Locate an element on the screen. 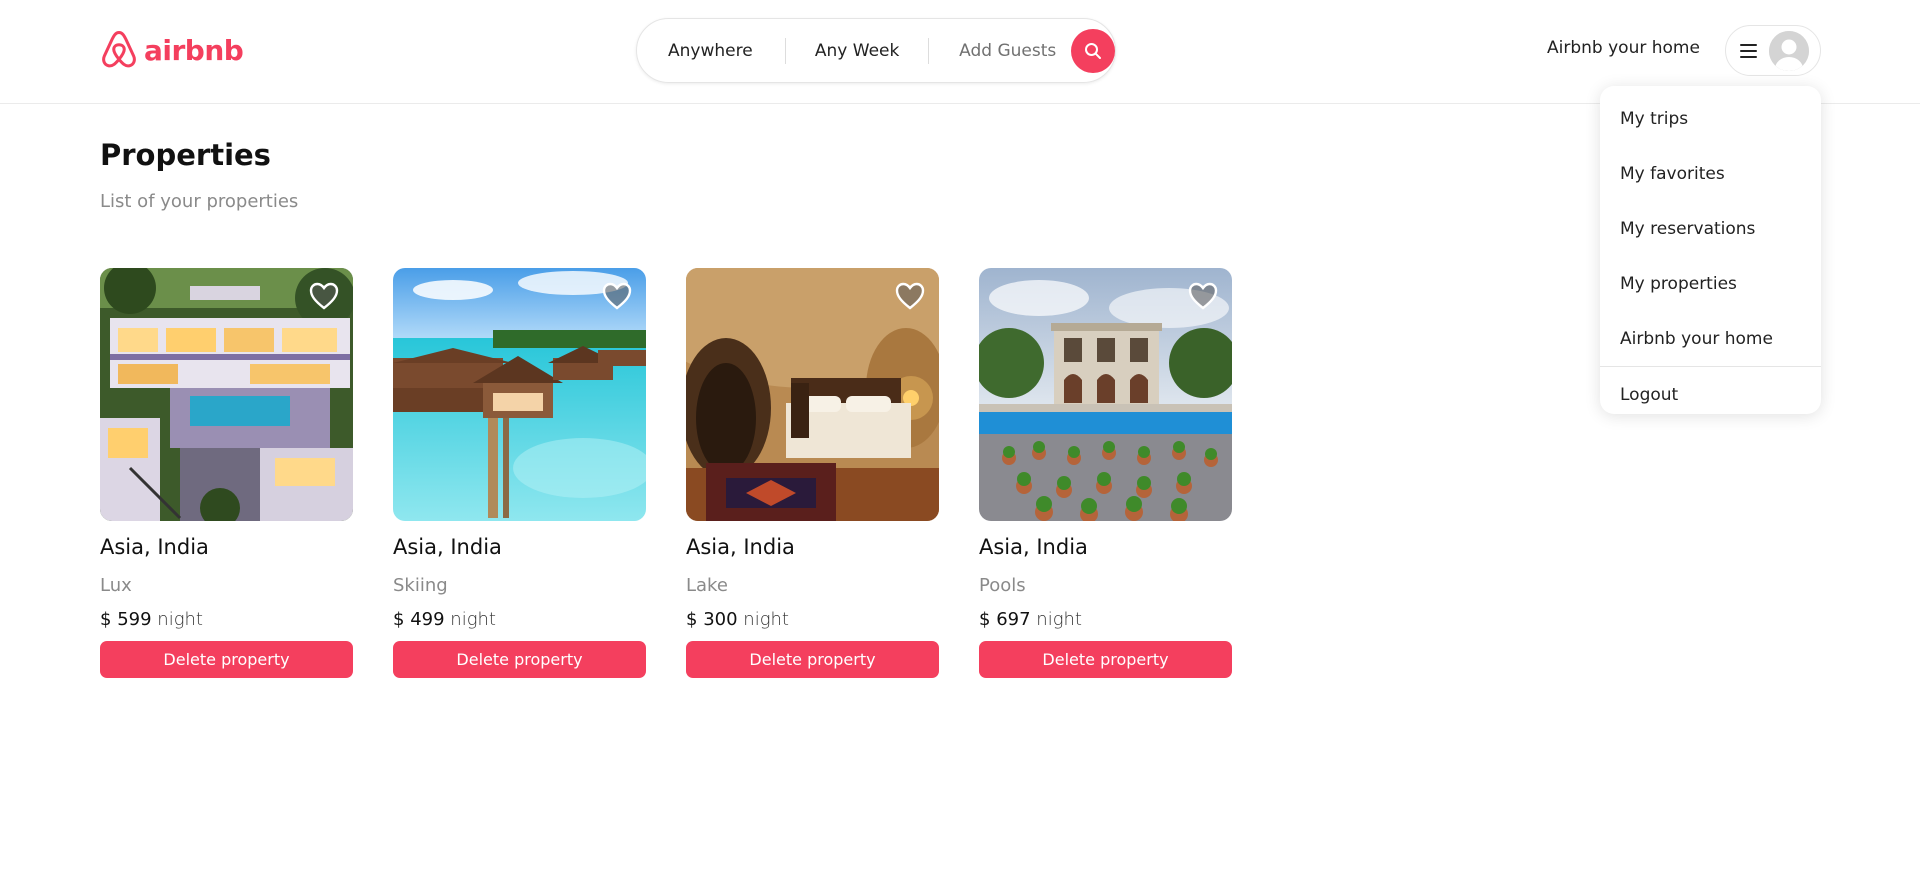 The image size is (1920, 885). menu-item-my-trips: My trips is located at coordinates (1710, 118).